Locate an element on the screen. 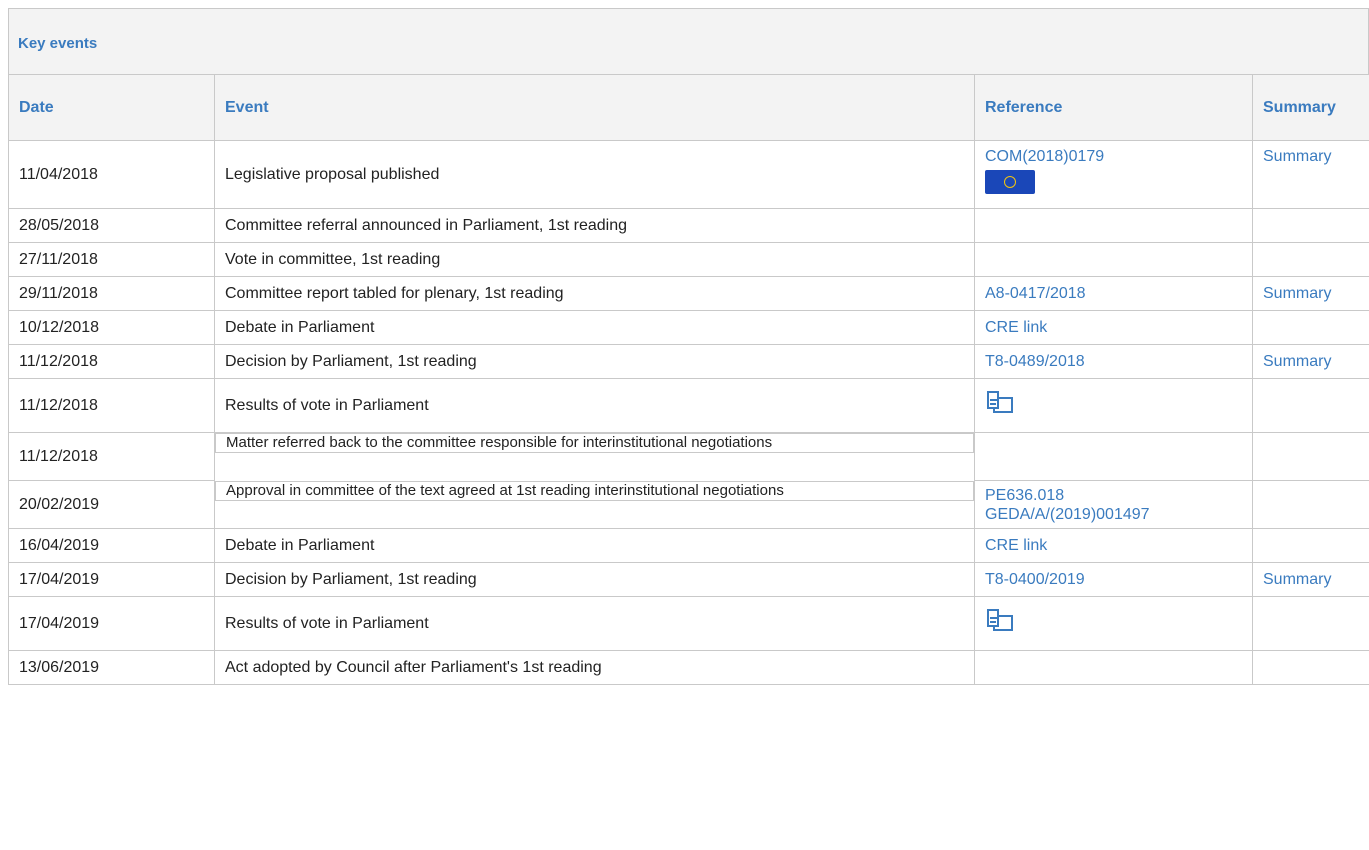  event-date: 20/02/2019 is located at coordinates (111, 504).